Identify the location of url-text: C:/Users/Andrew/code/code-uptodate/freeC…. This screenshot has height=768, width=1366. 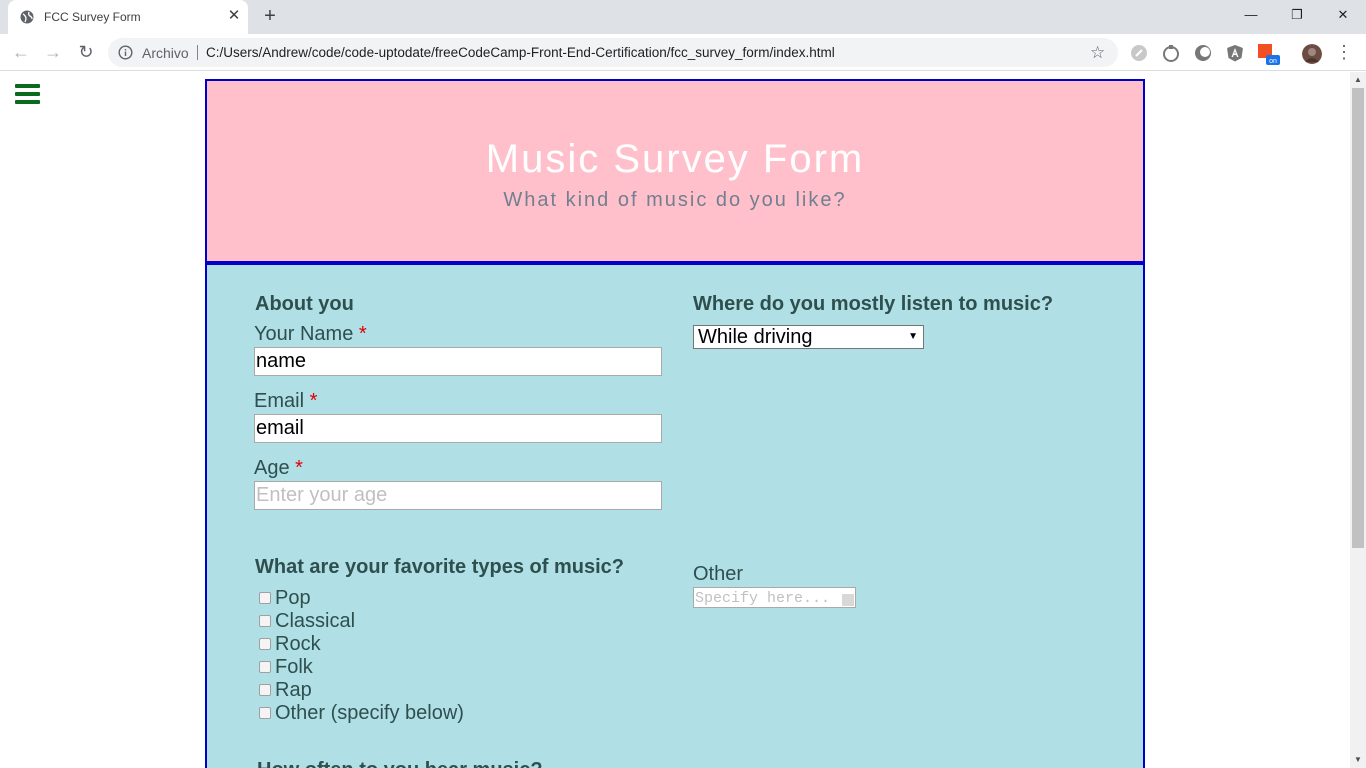
(520, 52).